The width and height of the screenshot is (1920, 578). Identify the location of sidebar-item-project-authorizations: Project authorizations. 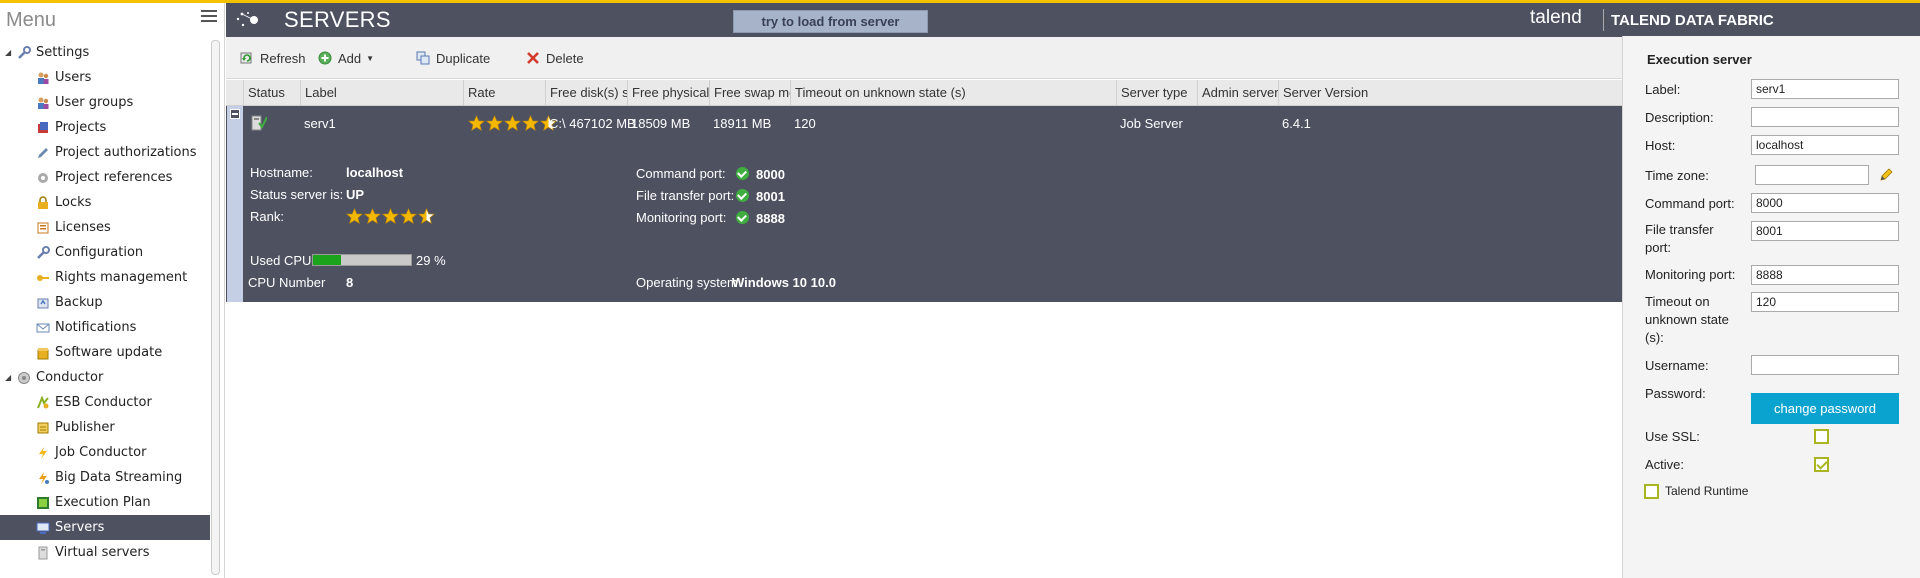
(105, 152).